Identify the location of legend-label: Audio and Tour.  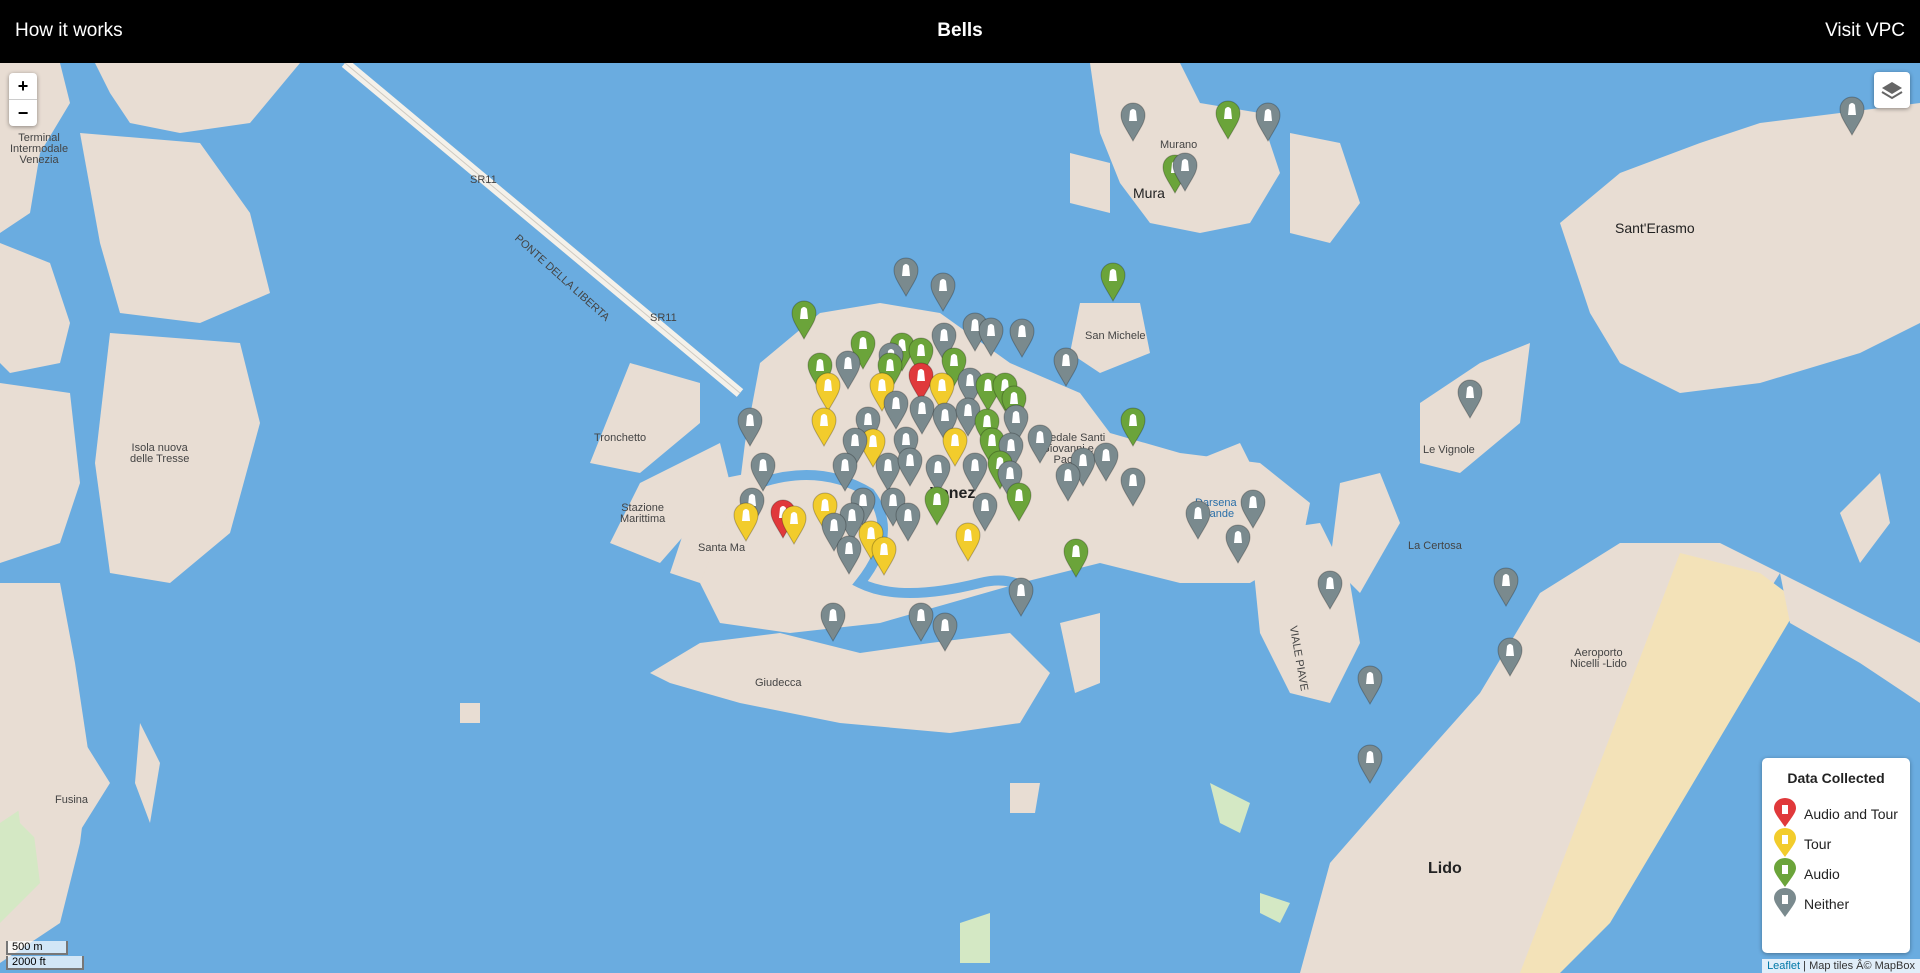
(1851, 814).